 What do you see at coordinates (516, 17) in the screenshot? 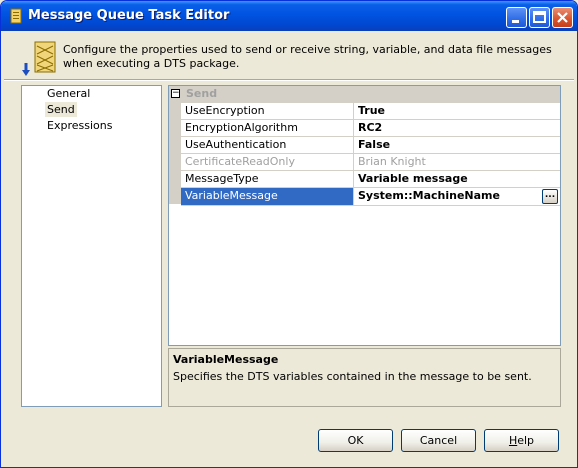
I see `minimize-button` at bounding box center [516, 17].